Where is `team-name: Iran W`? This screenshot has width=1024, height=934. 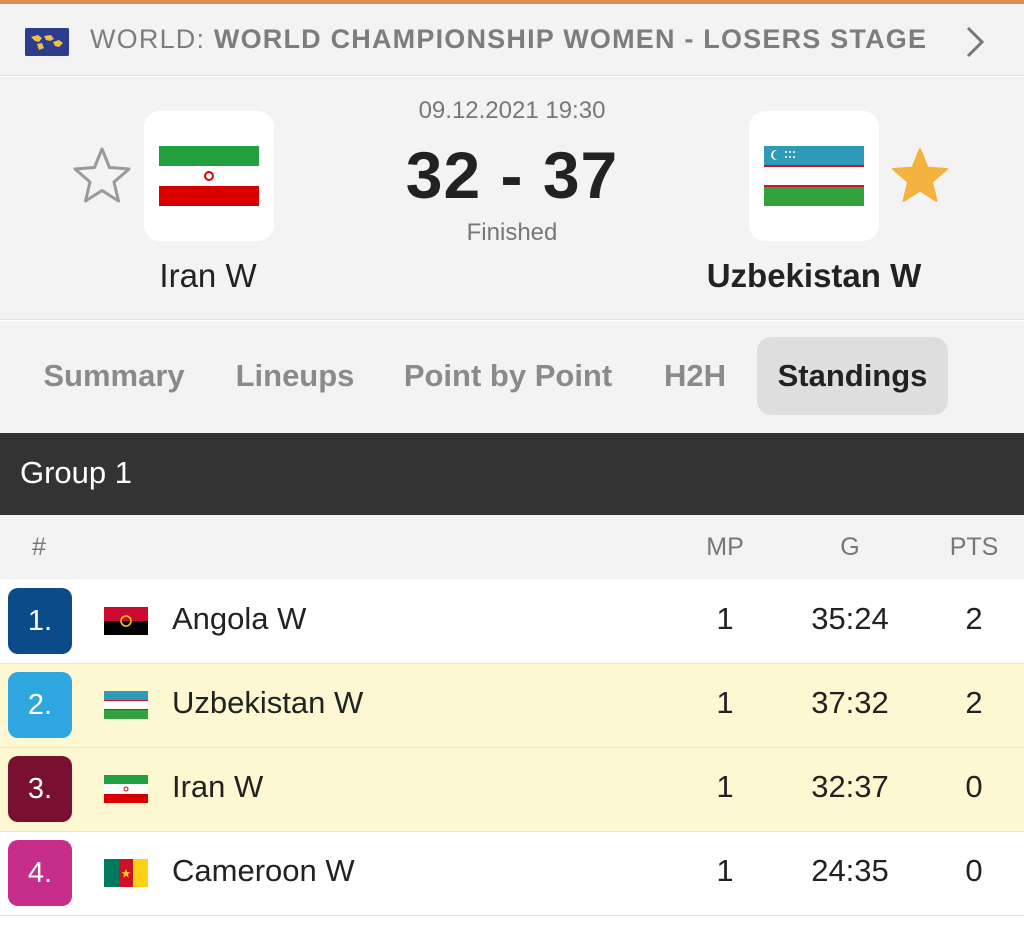
team-name: Iran W is located at coordinates (217, 787).